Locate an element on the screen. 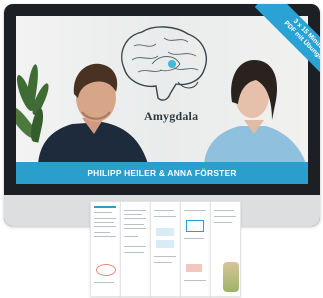  speaker-caption-bar: PHILIPP HEILER & ANNA FÖRSTER is located at coordinates (162, 173).